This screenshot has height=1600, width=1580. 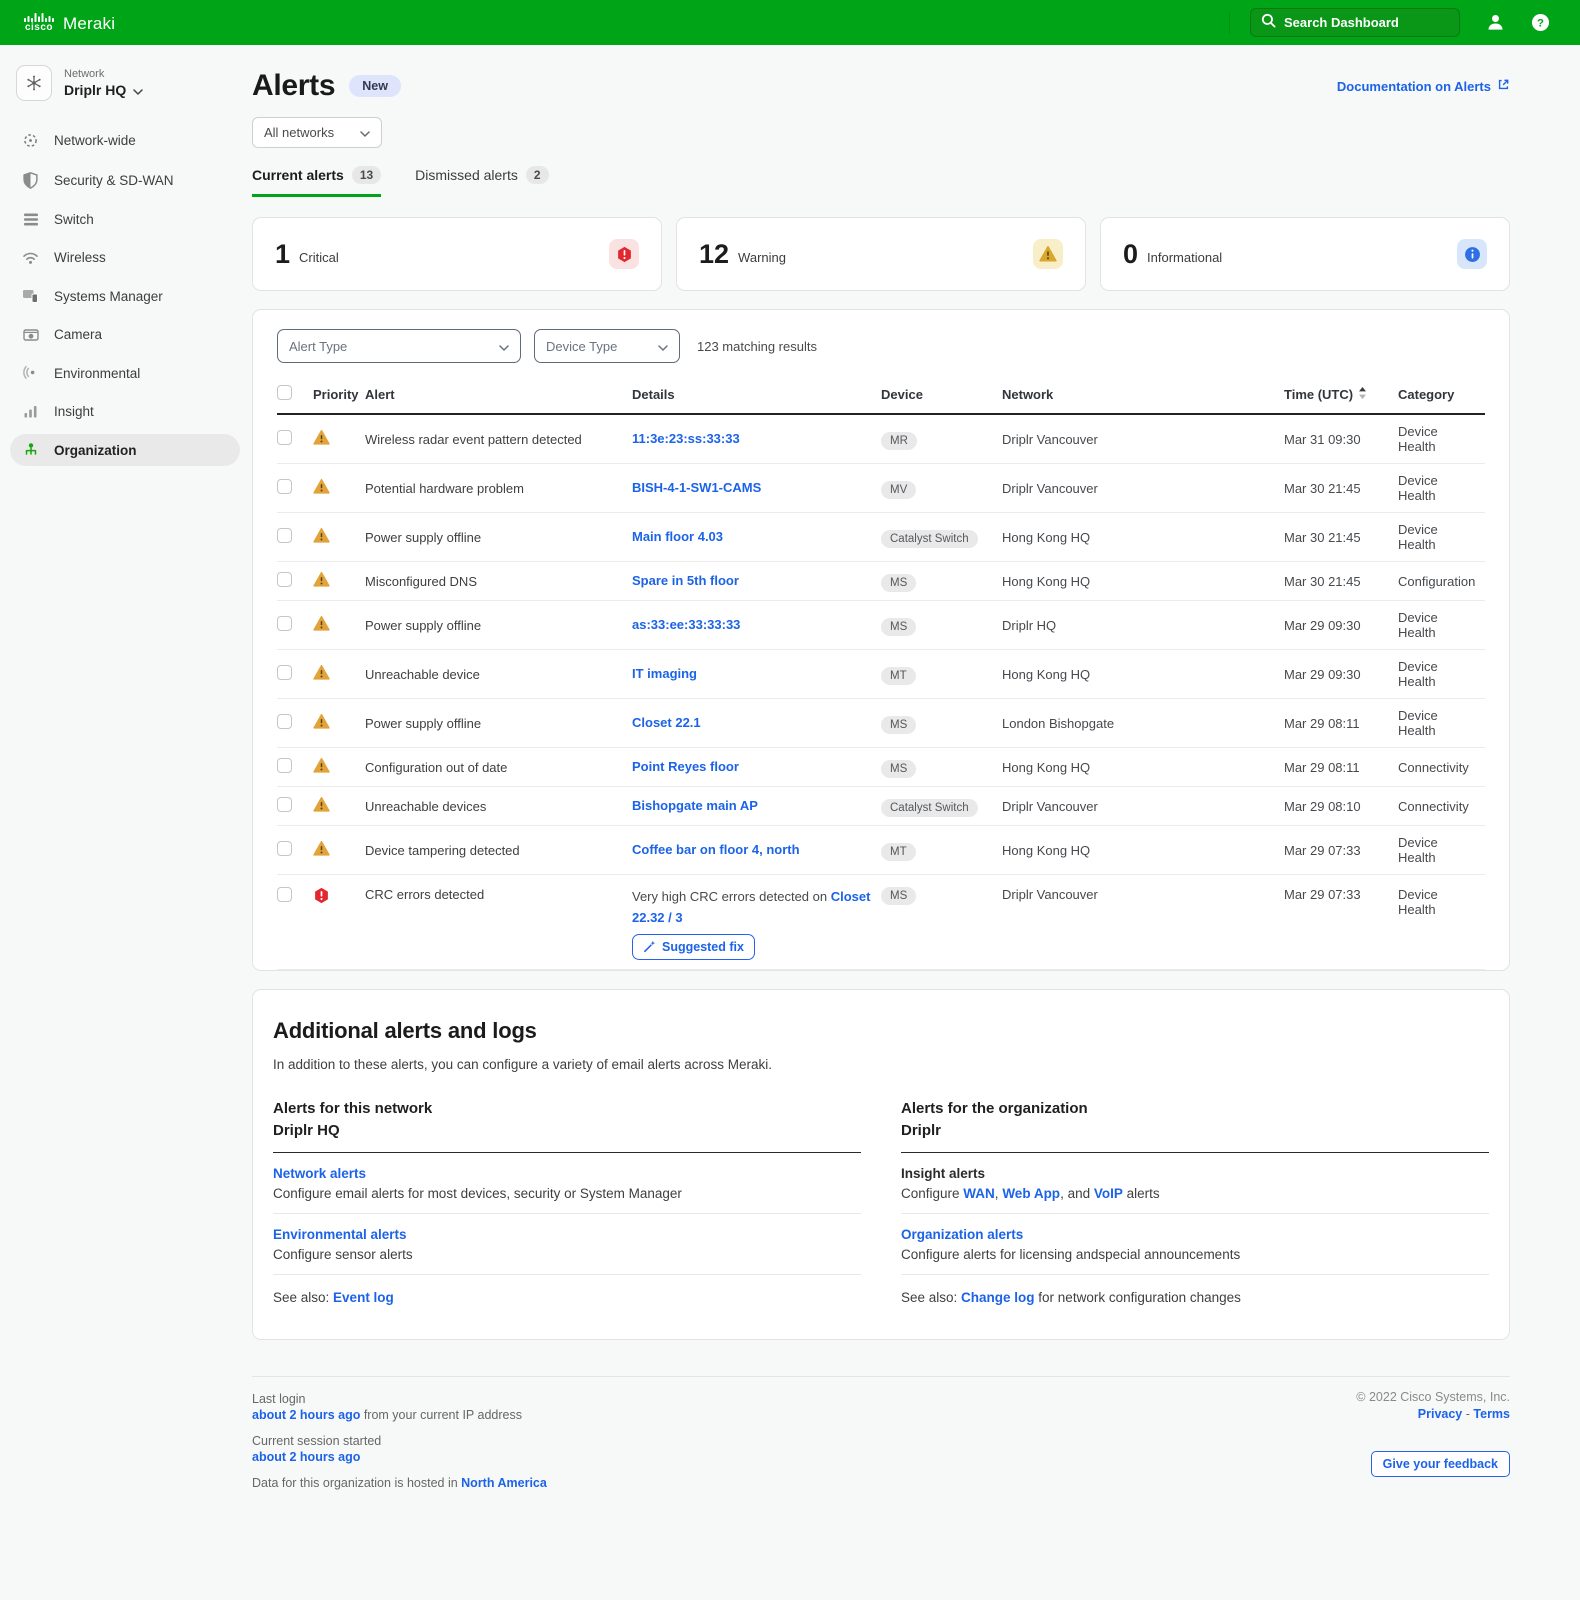 What do you see at coordinates (425, 895) in the screenshot?
I see `alert-name: CRC errors detected` at bounding box center [425, 895].